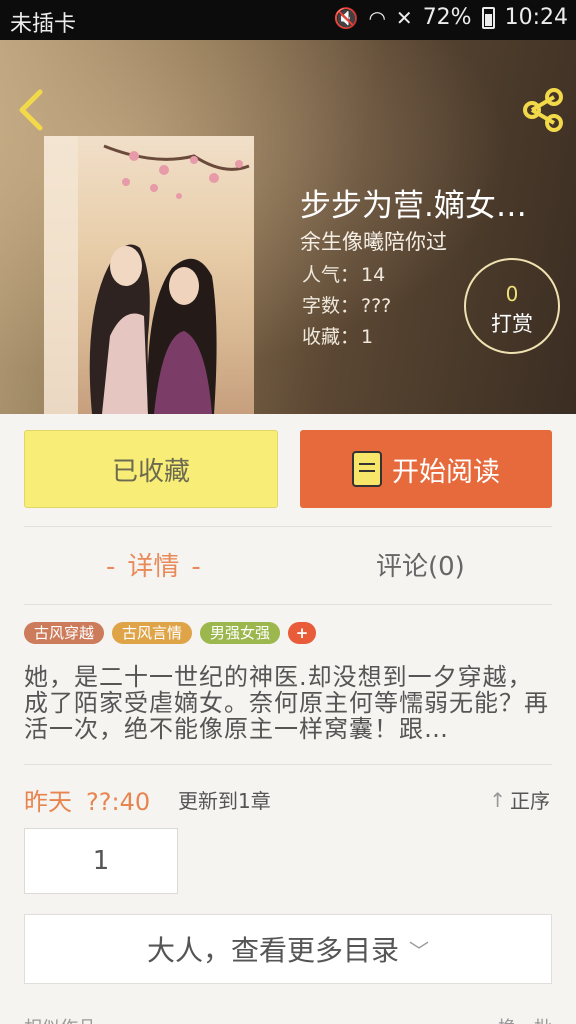 The image size is (576, 1024). I want to click on book-cover, so click(149, 275).